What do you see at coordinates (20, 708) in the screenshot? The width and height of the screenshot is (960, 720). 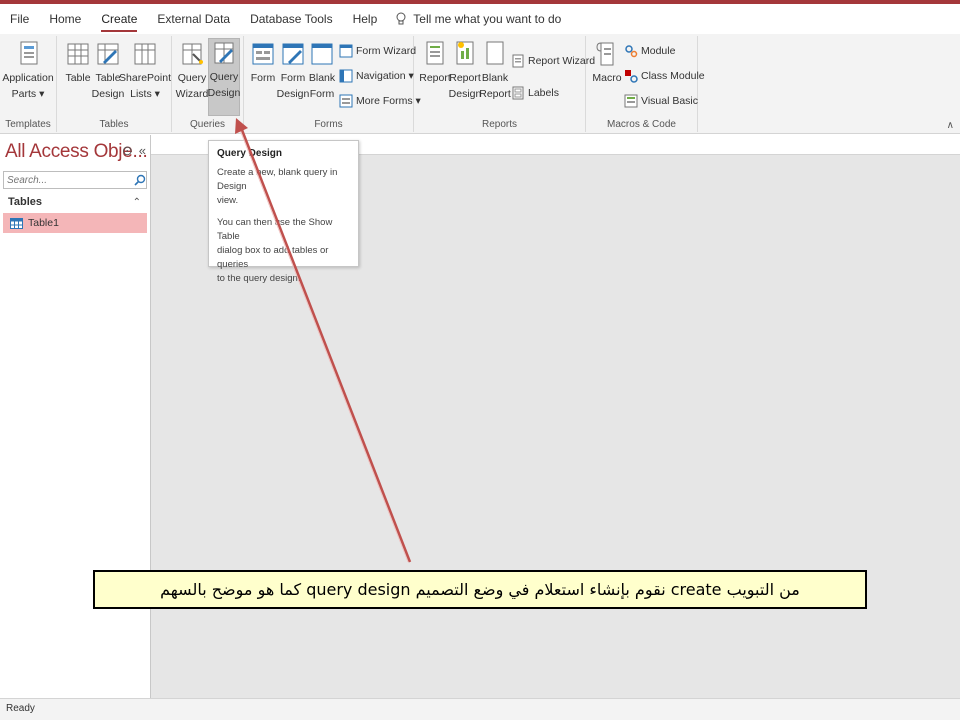 I see `status-text: Ready` at bounding box center [20, 708].